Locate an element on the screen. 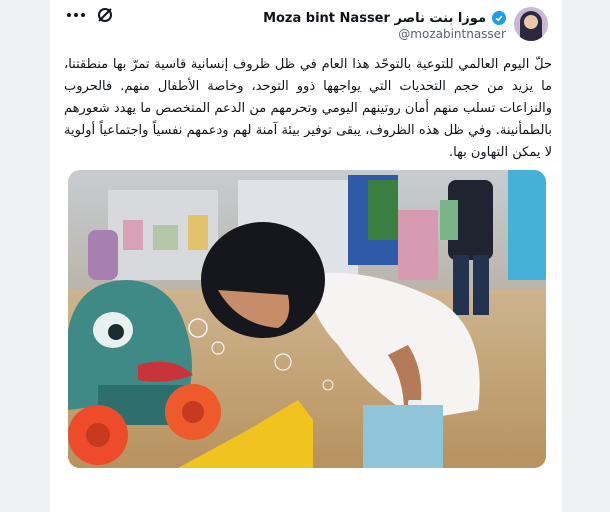 The image size is (610, 512). author-avatar is located at coordinates (531, 24).